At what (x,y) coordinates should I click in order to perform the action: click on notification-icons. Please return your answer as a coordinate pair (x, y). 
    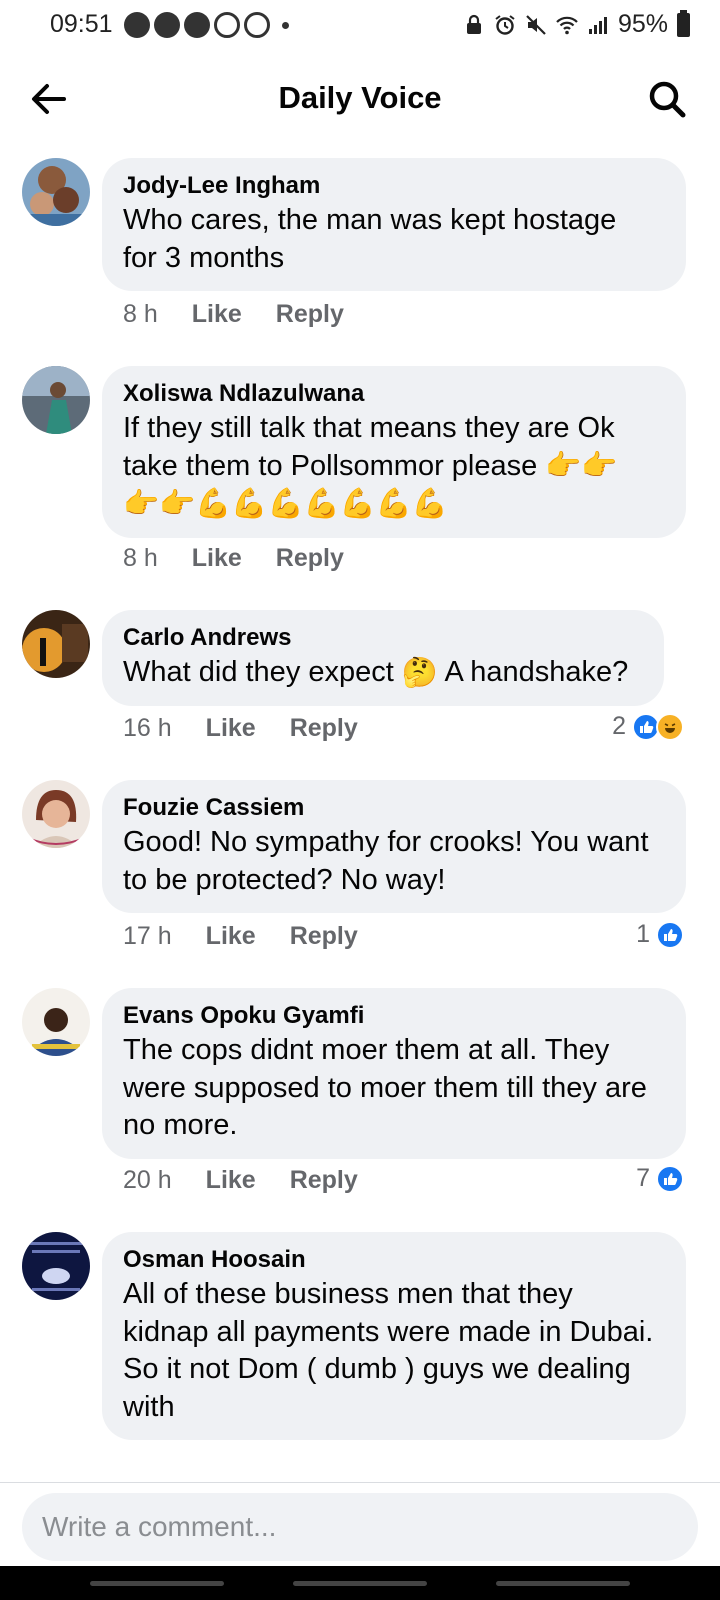
    Looking at the image, I should click on (206, 25).